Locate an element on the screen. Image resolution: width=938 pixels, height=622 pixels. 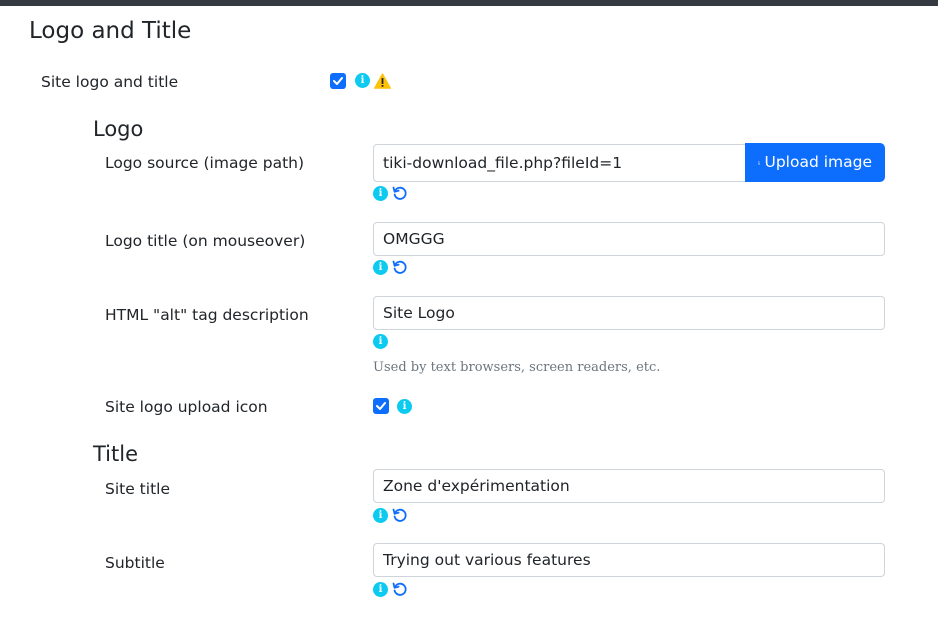
site-logo-upload-icon-checkbox is located at coordinates (381, 406).